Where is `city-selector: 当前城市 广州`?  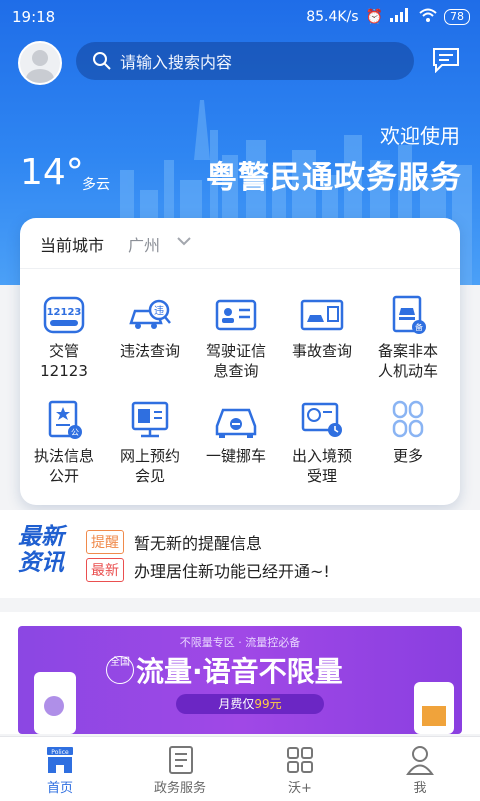
city-selector: 当前城市 广州 is located at coordinates (240, 243).